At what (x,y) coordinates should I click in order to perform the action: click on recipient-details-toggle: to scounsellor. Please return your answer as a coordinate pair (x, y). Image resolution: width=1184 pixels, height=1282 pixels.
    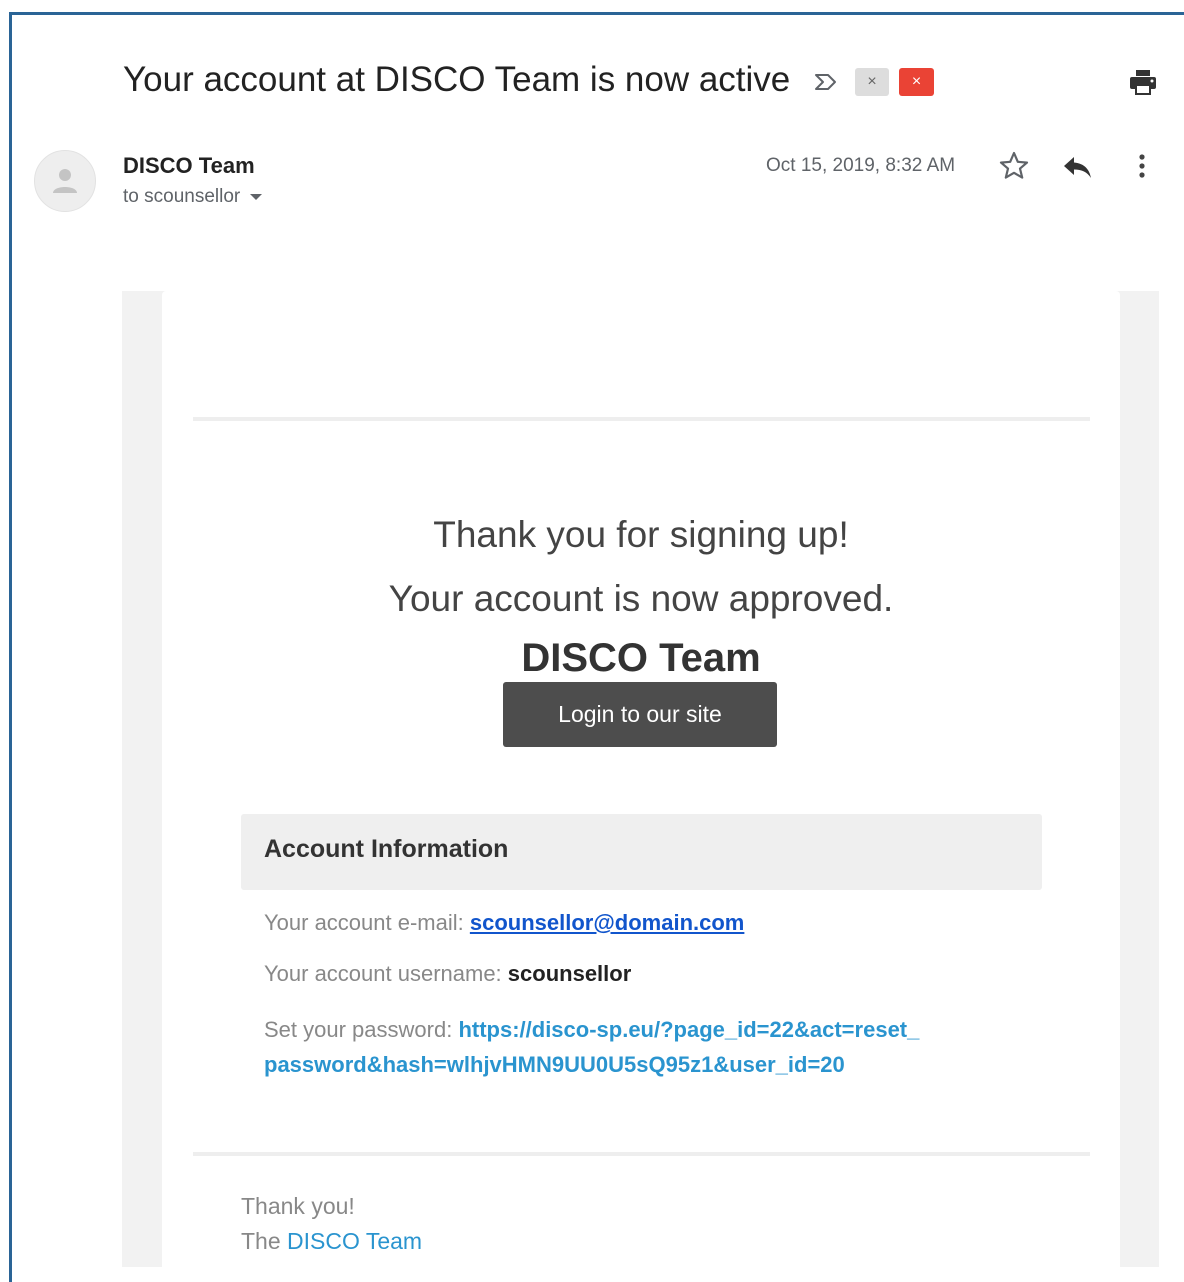
    Looking at the image, I should click on (193, 197).